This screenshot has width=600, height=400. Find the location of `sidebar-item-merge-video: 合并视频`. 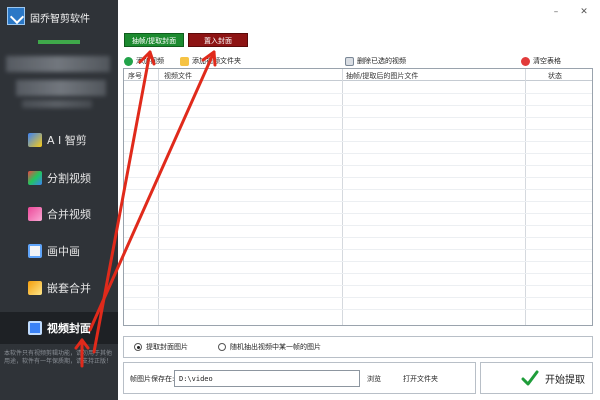

sidebar-item-merge-video: 合并视频 is located at coordinates (59, 214).